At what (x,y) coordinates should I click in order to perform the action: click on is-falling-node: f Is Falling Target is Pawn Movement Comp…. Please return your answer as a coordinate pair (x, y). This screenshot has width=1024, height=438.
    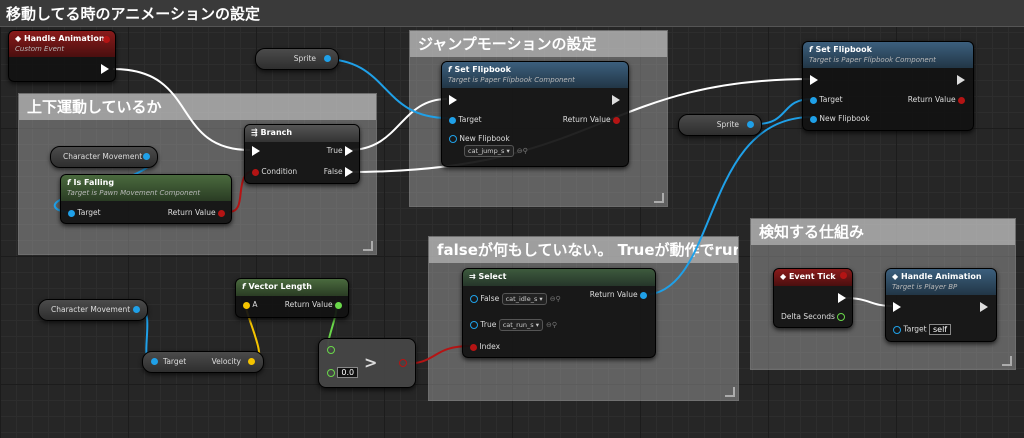
    Looking at the image, I should click on (146, 199).